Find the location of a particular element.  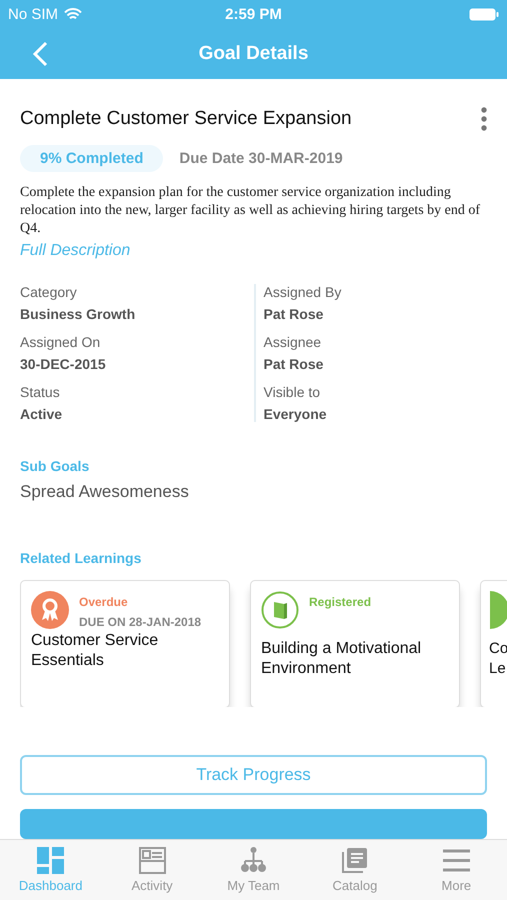

detail-value: Everyone is located at coordinates (296, 414).